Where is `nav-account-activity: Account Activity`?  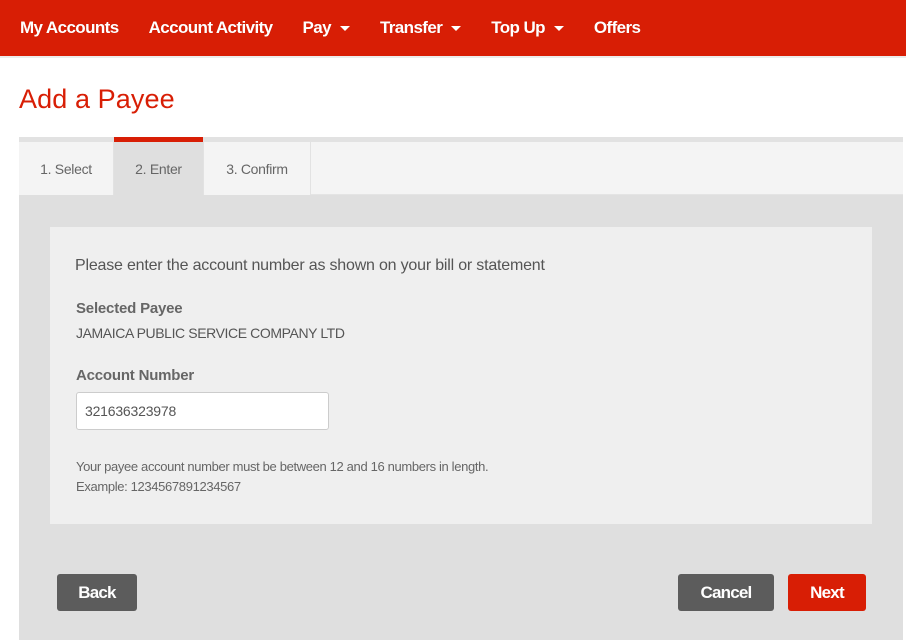 nav-account-activity: Account Activity is located at coordinates (211, 28).